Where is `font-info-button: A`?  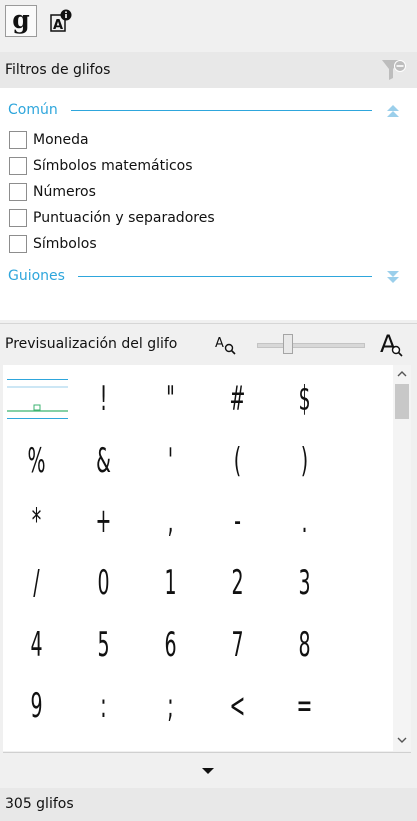
font-info-button: A is located at coordinates (60, 21).